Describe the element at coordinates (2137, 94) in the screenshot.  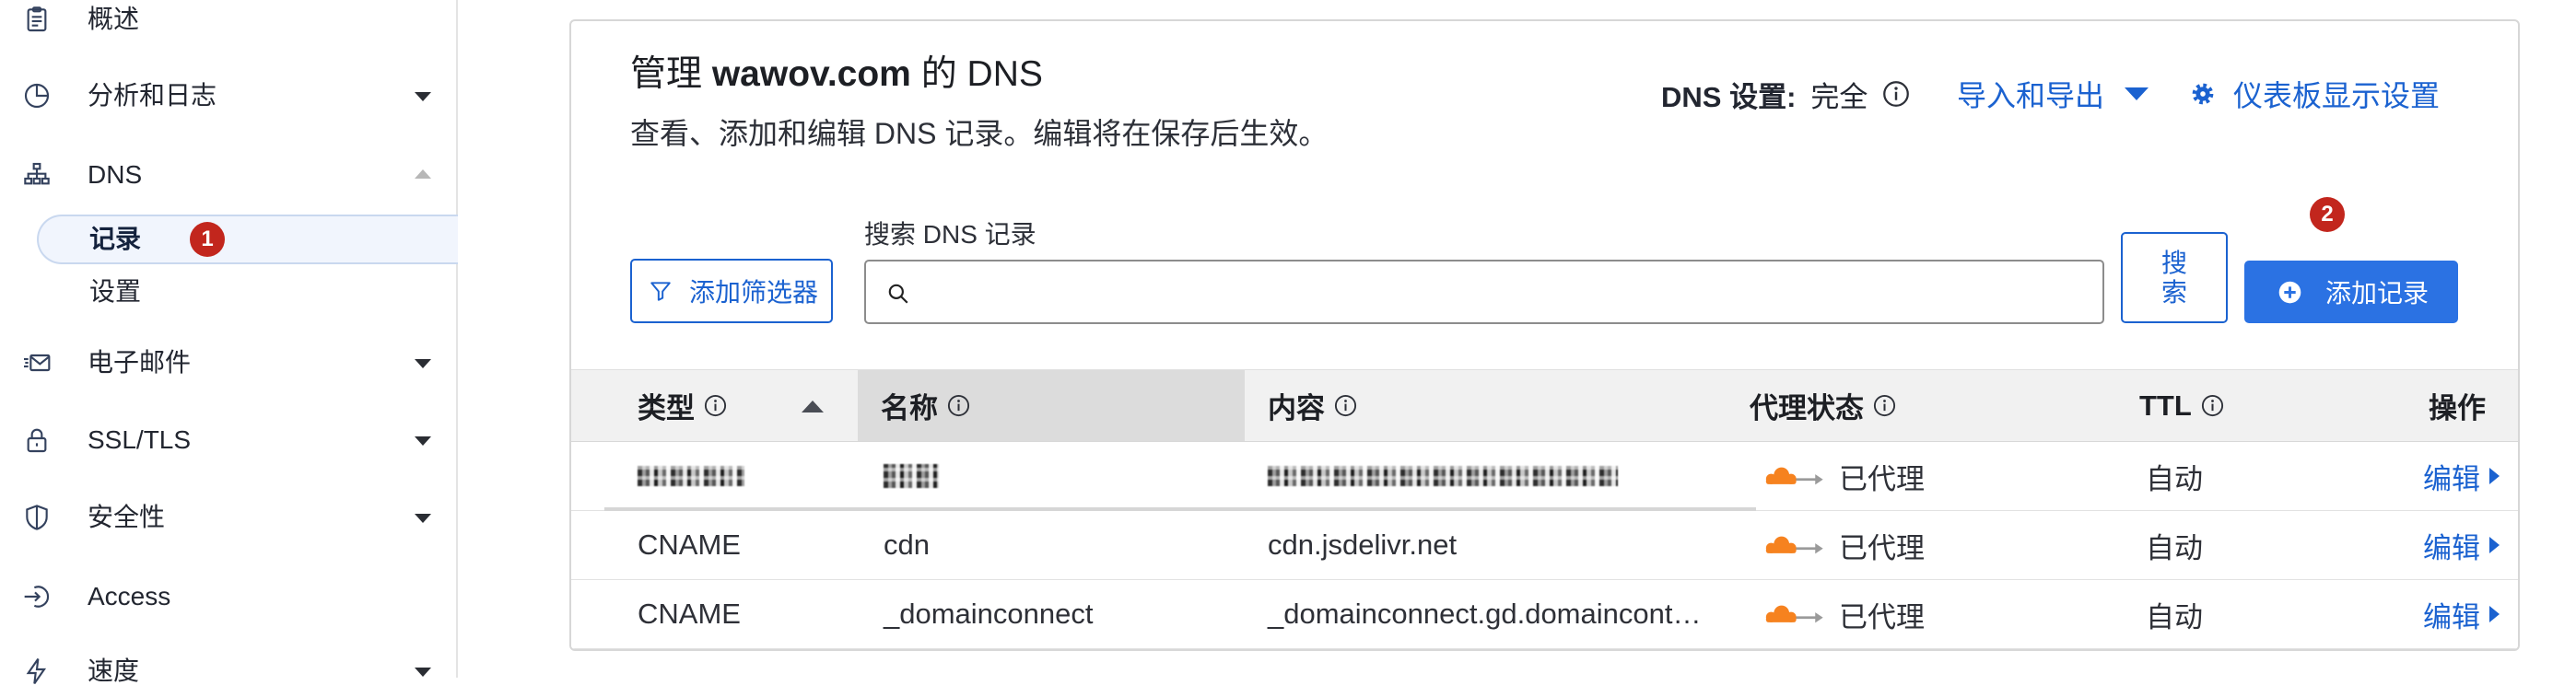
I see `caret-down-icon` at that location.